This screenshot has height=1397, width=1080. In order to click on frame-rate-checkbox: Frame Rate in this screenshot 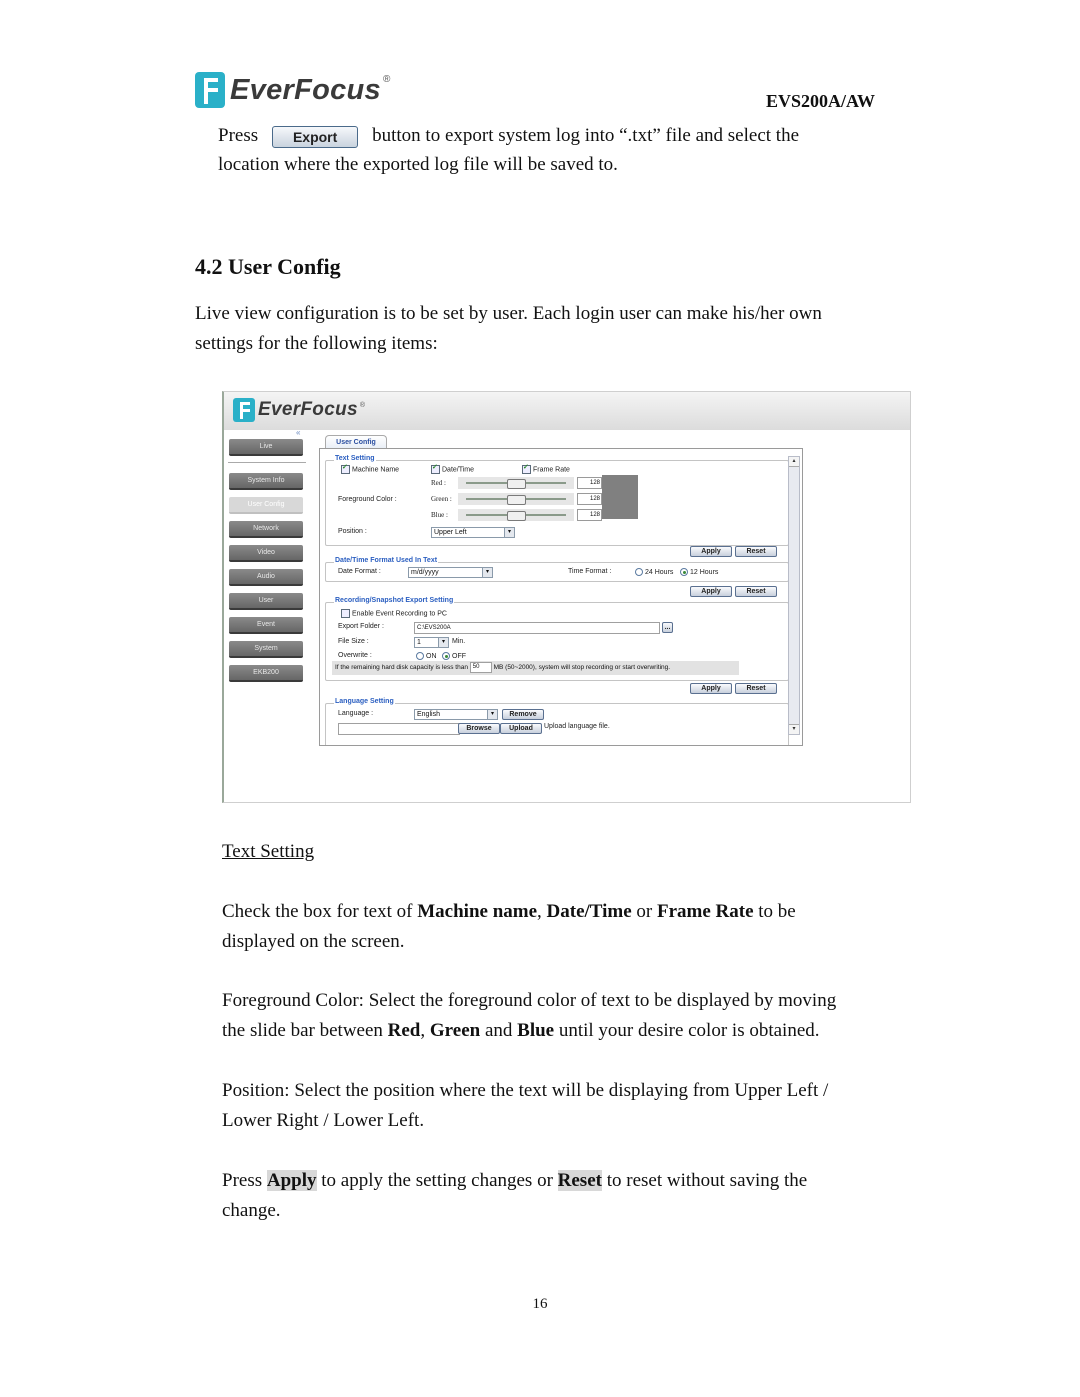, I will do `click(546, 468)`.